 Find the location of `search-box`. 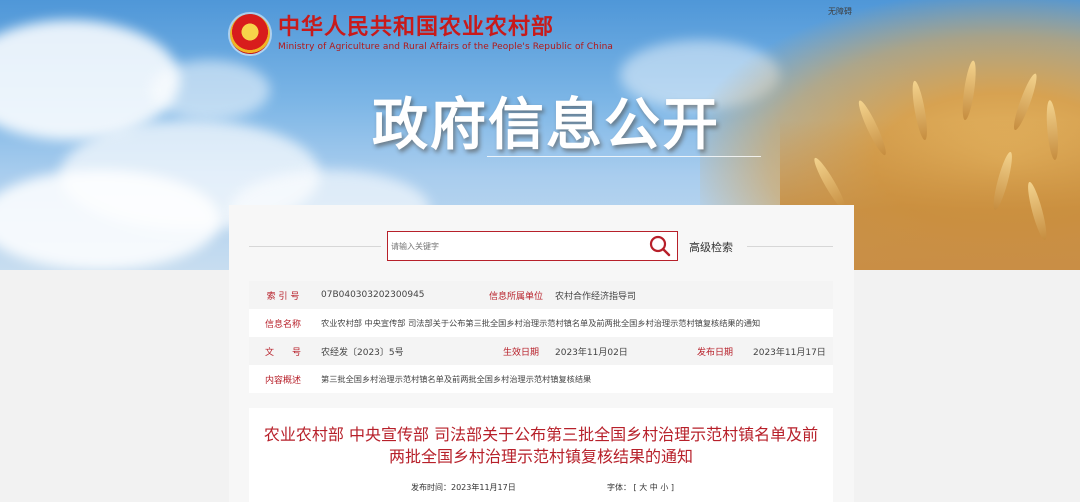

search-box is located at coordinates (532, 246).